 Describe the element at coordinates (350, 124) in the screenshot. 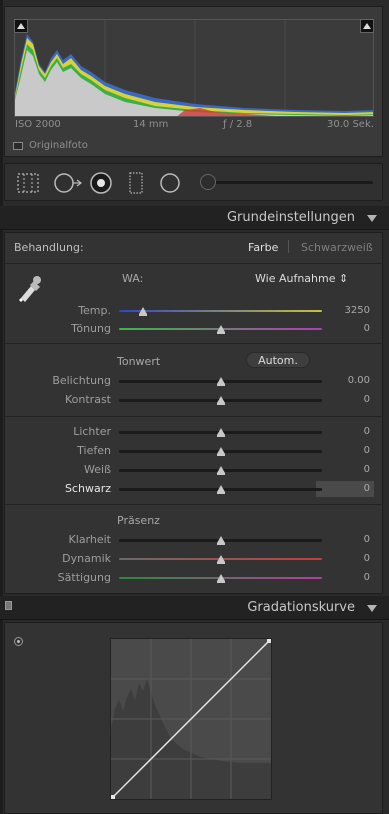

I see `exif-shutter: 30.0 Sek.` at that location.